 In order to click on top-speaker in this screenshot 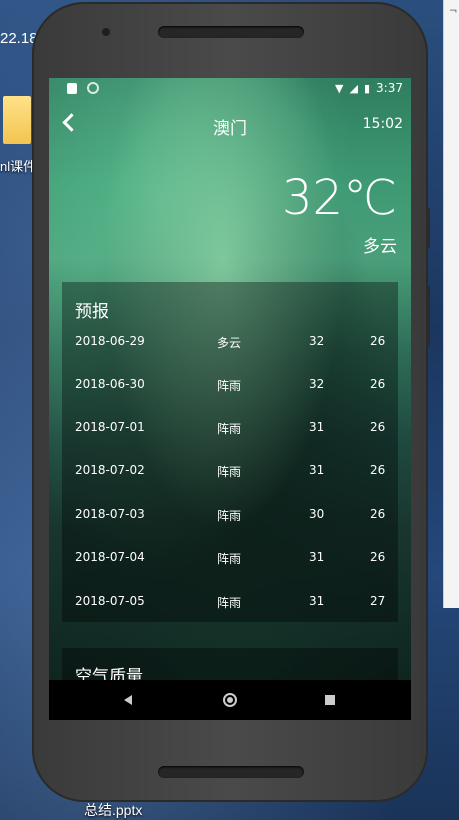, I will do `click(231, 32)`.